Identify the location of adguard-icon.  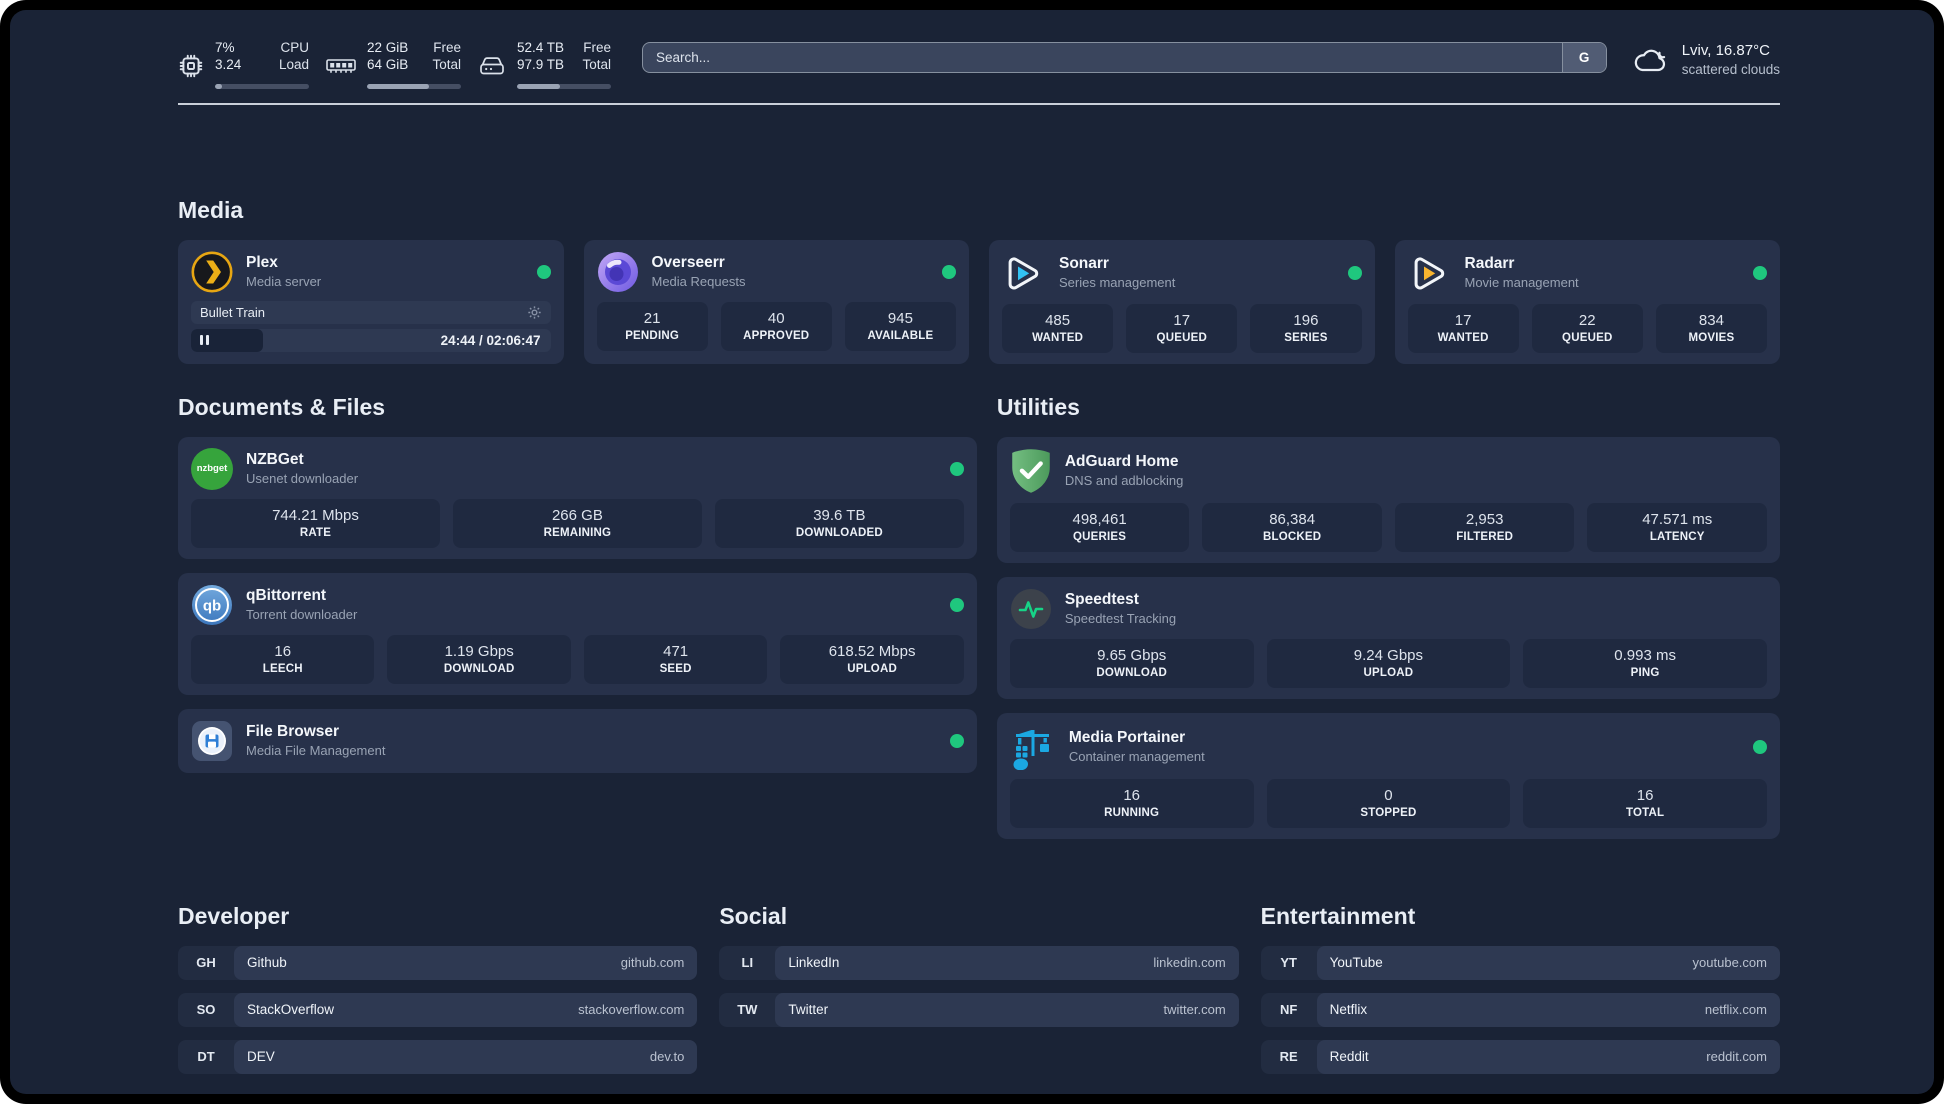
(1031, 471).